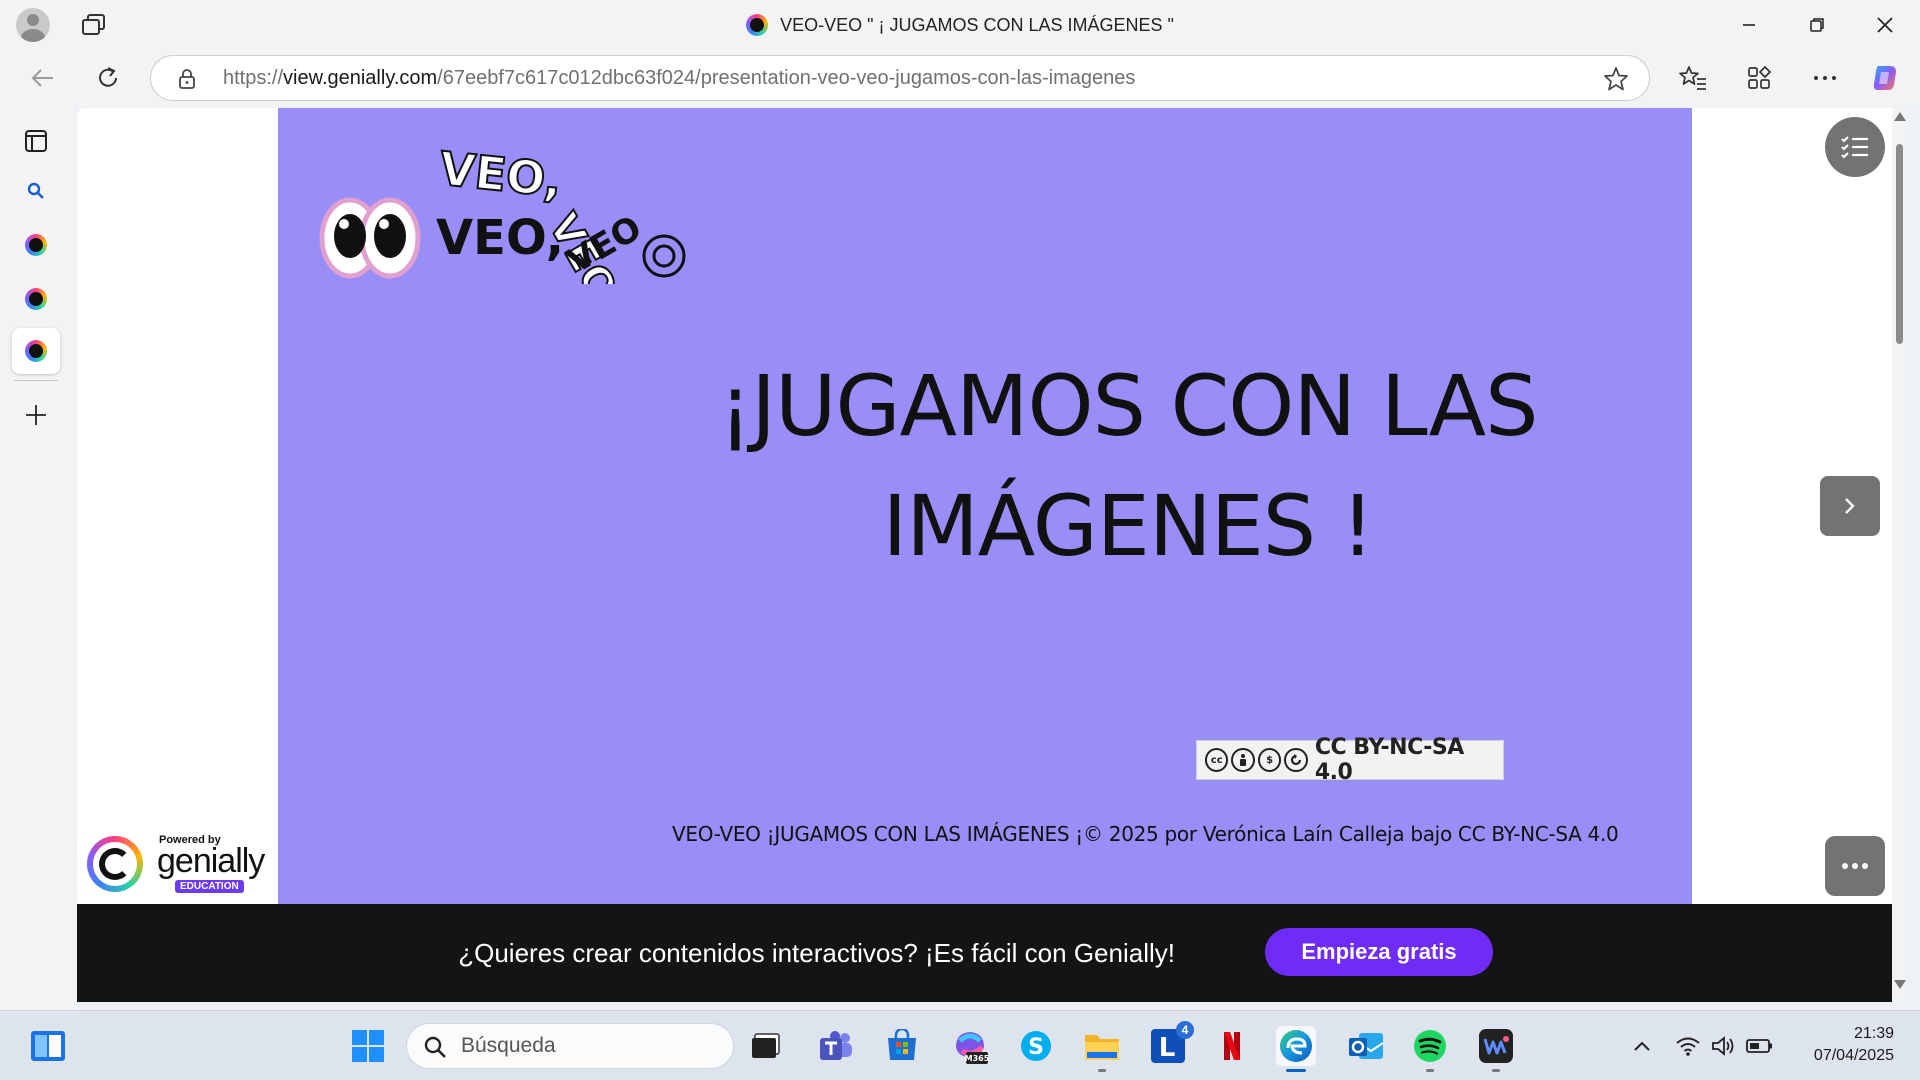  I want to click on m365-app: M365, so click(970, 1046).